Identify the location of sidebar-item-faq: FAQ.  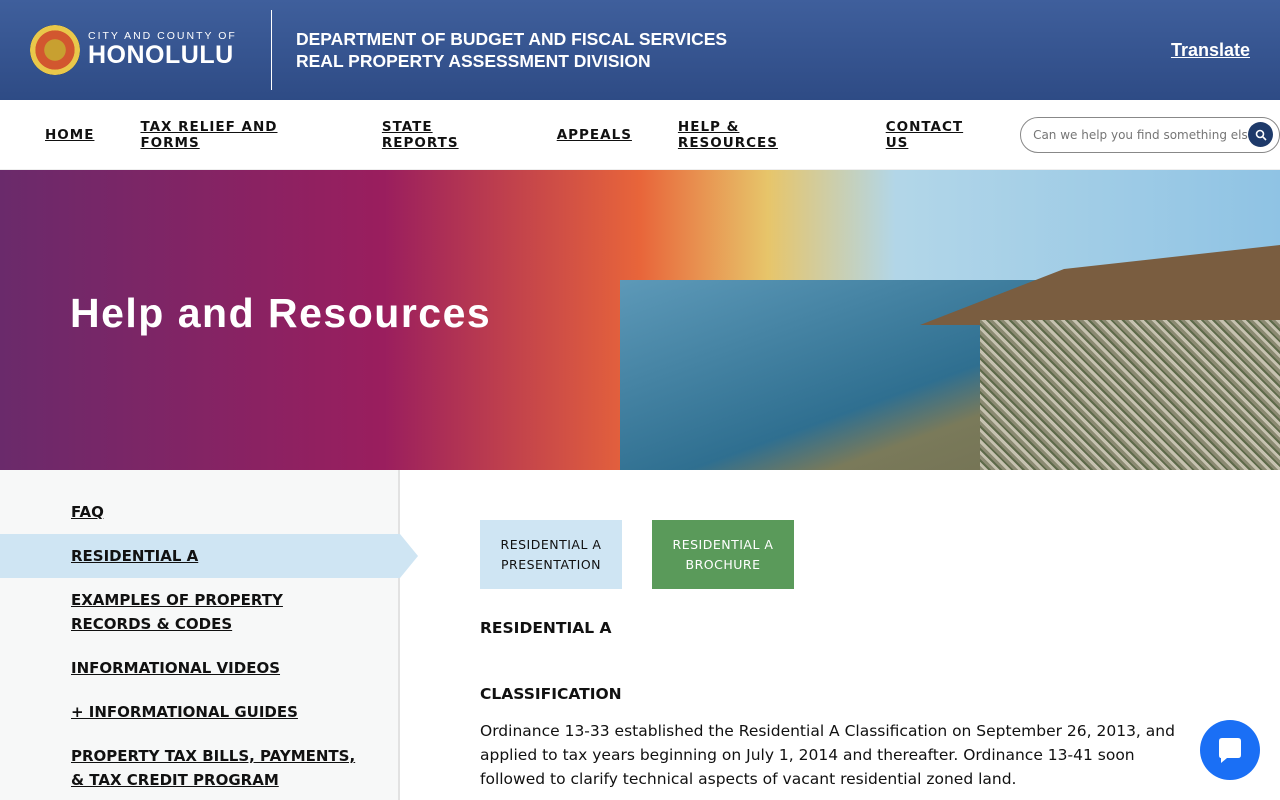
(199, 512).